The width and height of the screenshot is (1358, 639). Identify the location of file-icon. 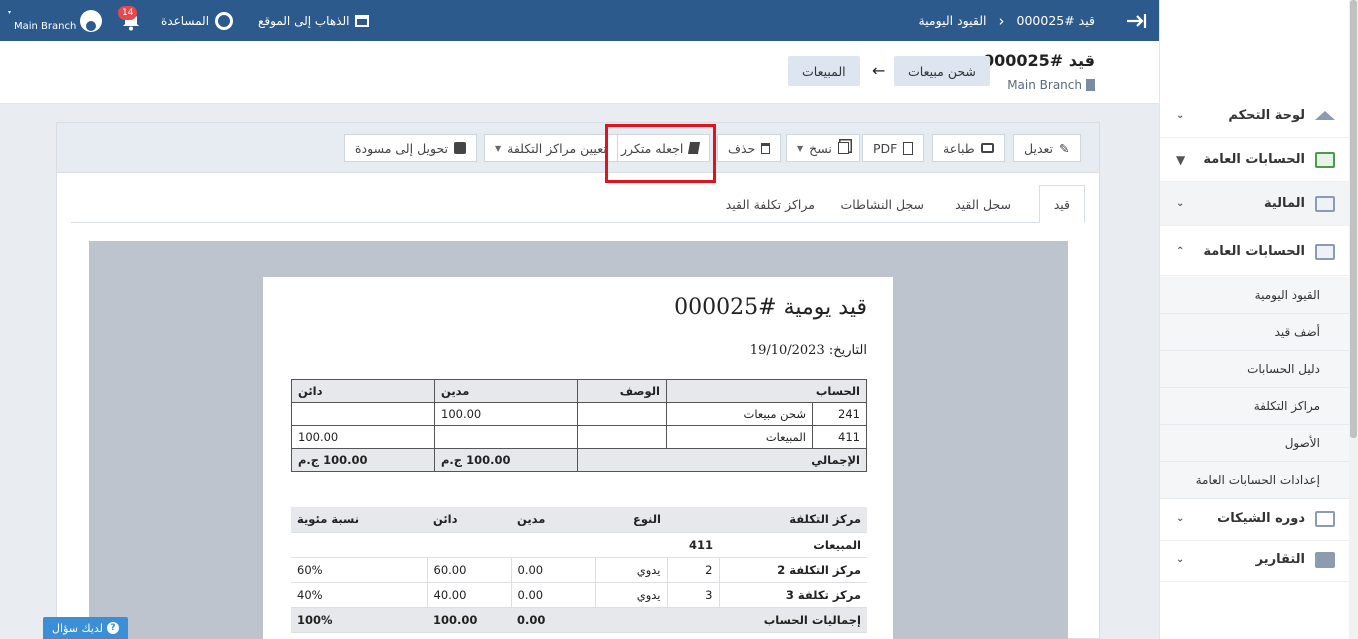
(908, 148).